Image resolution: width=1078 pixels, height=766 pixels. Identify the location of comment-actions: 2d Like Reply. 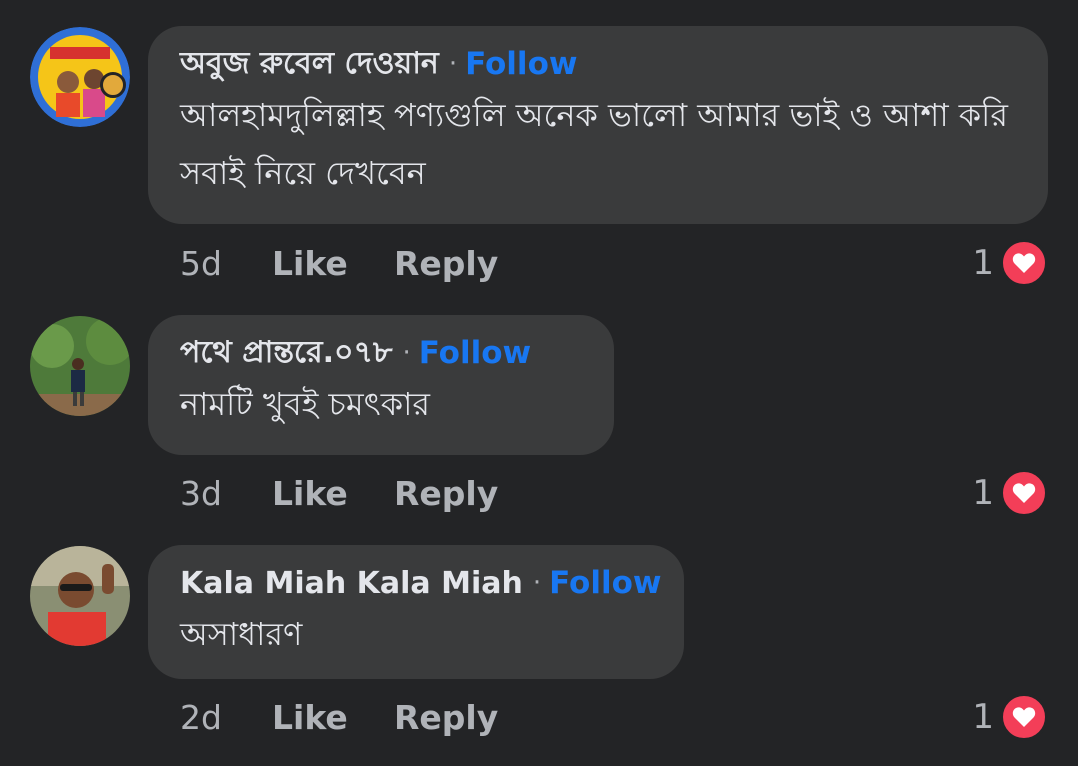
(339, 717).